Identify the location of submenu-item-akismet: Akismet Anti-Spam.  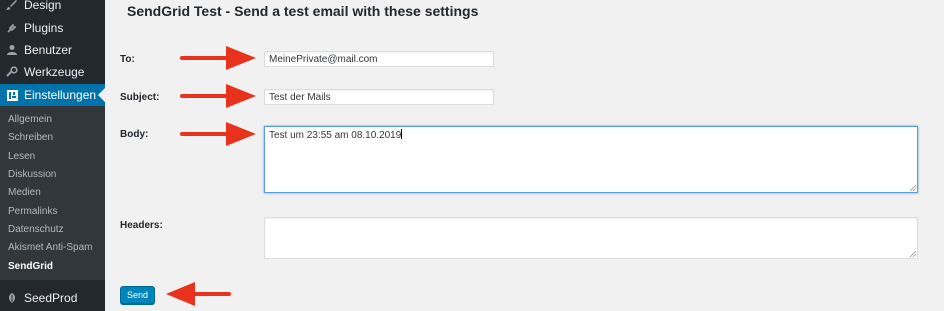
(50, 247).